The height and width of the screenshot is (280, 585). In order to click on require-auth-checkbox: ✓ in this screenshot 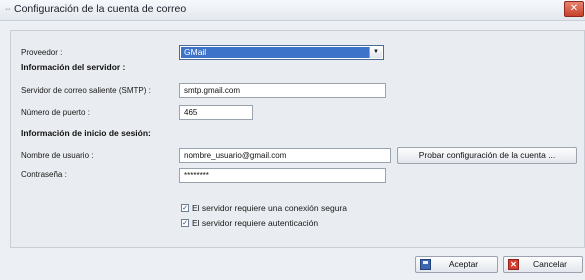, I will do `click(185, 223)`.